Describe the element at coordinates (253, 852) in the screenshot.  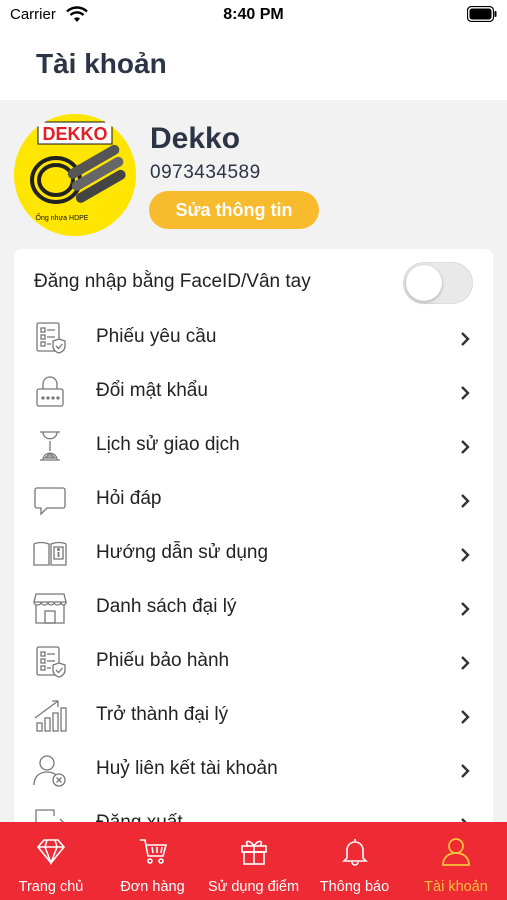
I see `gift-icon` at that location.